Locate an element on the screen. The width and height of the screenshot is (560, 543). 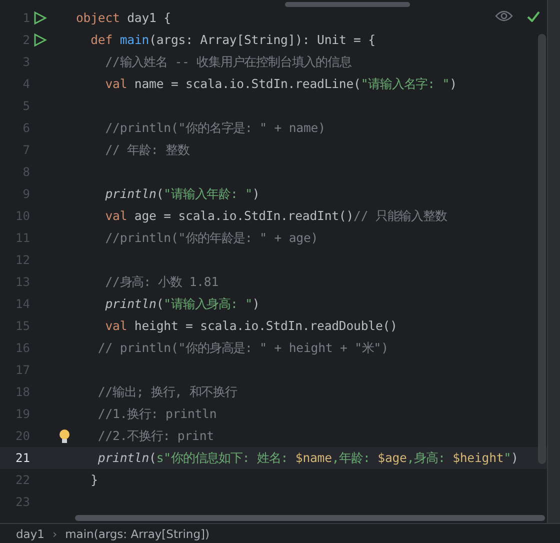
code-line: } is located at coordinates (94, 480).